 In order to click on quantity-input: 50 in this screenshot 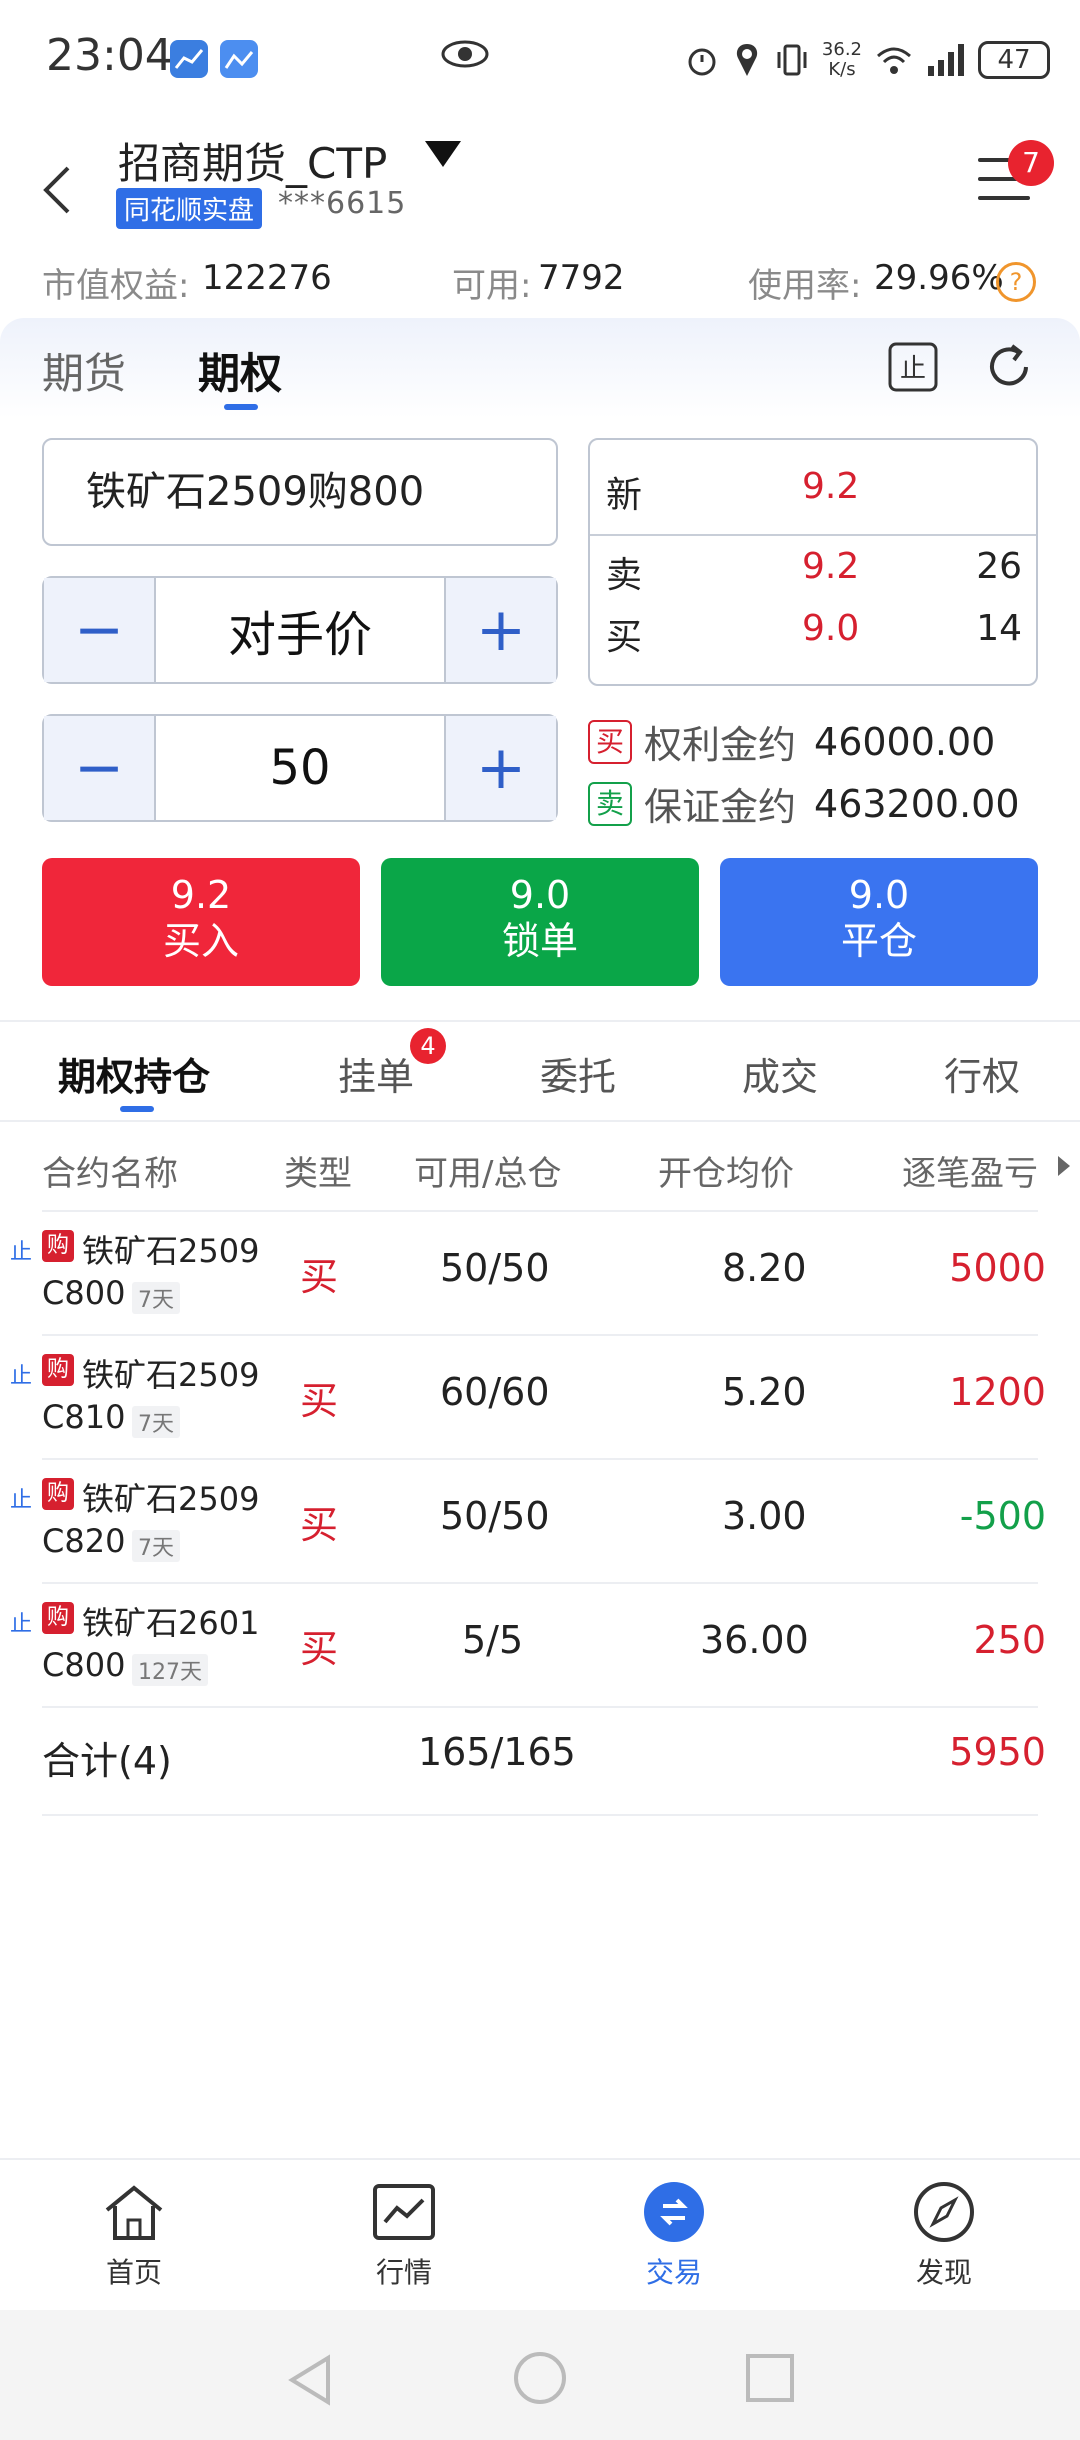, I will do `click(300, 768)`.